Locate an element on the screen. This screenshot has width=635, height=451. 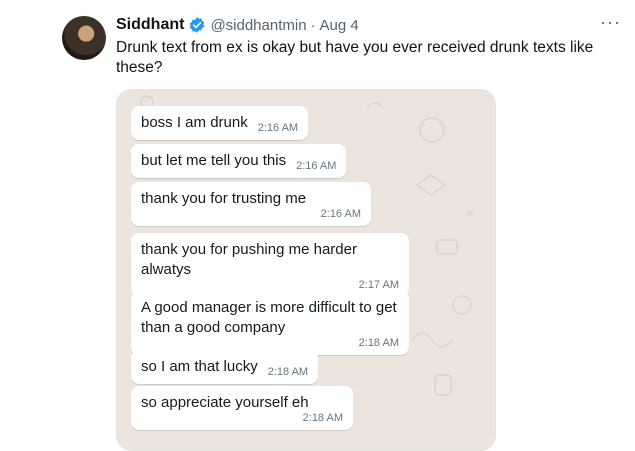
chat-message: so I am that lucky 2:18 AM is located at coordinates (225, 367).